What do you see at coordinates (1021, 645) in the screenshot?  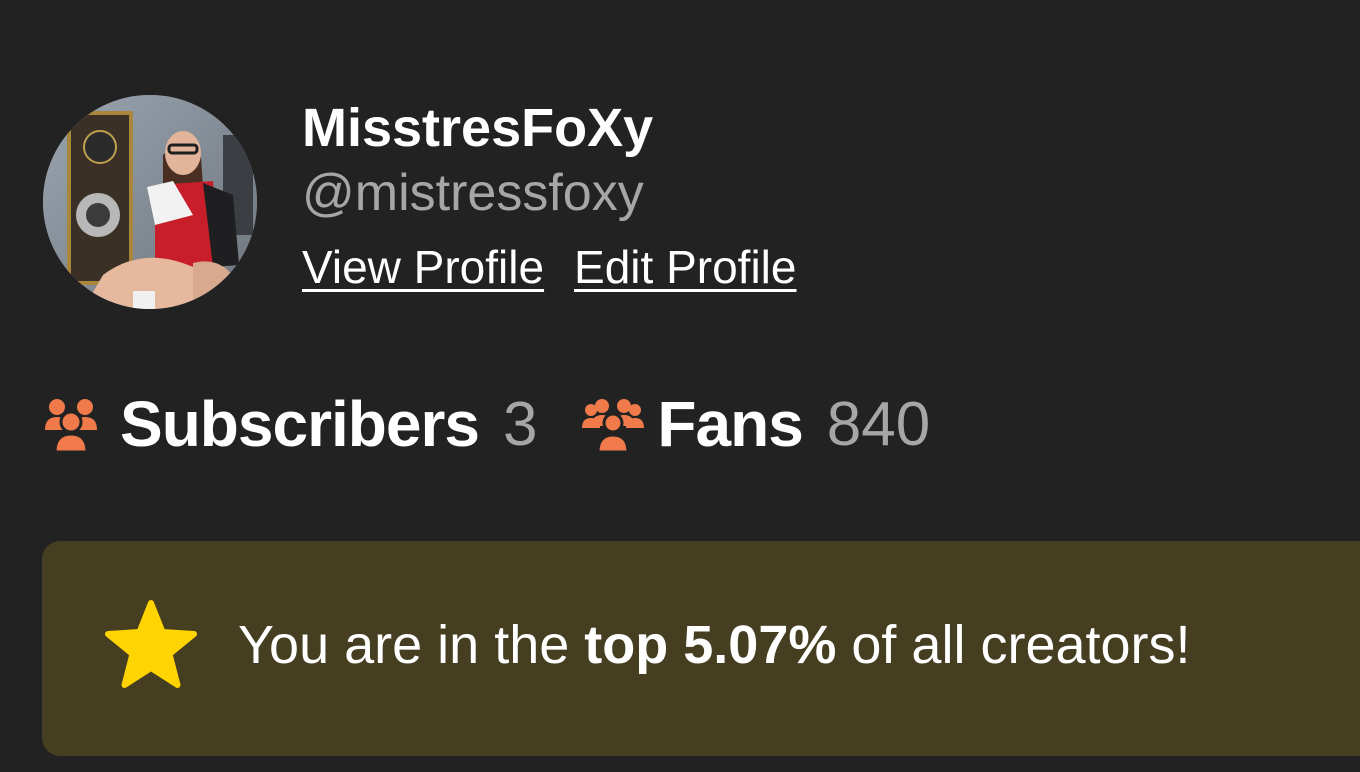 I see `ranking-text-suffix: of all creators!` at bounding box center [1021, 645].